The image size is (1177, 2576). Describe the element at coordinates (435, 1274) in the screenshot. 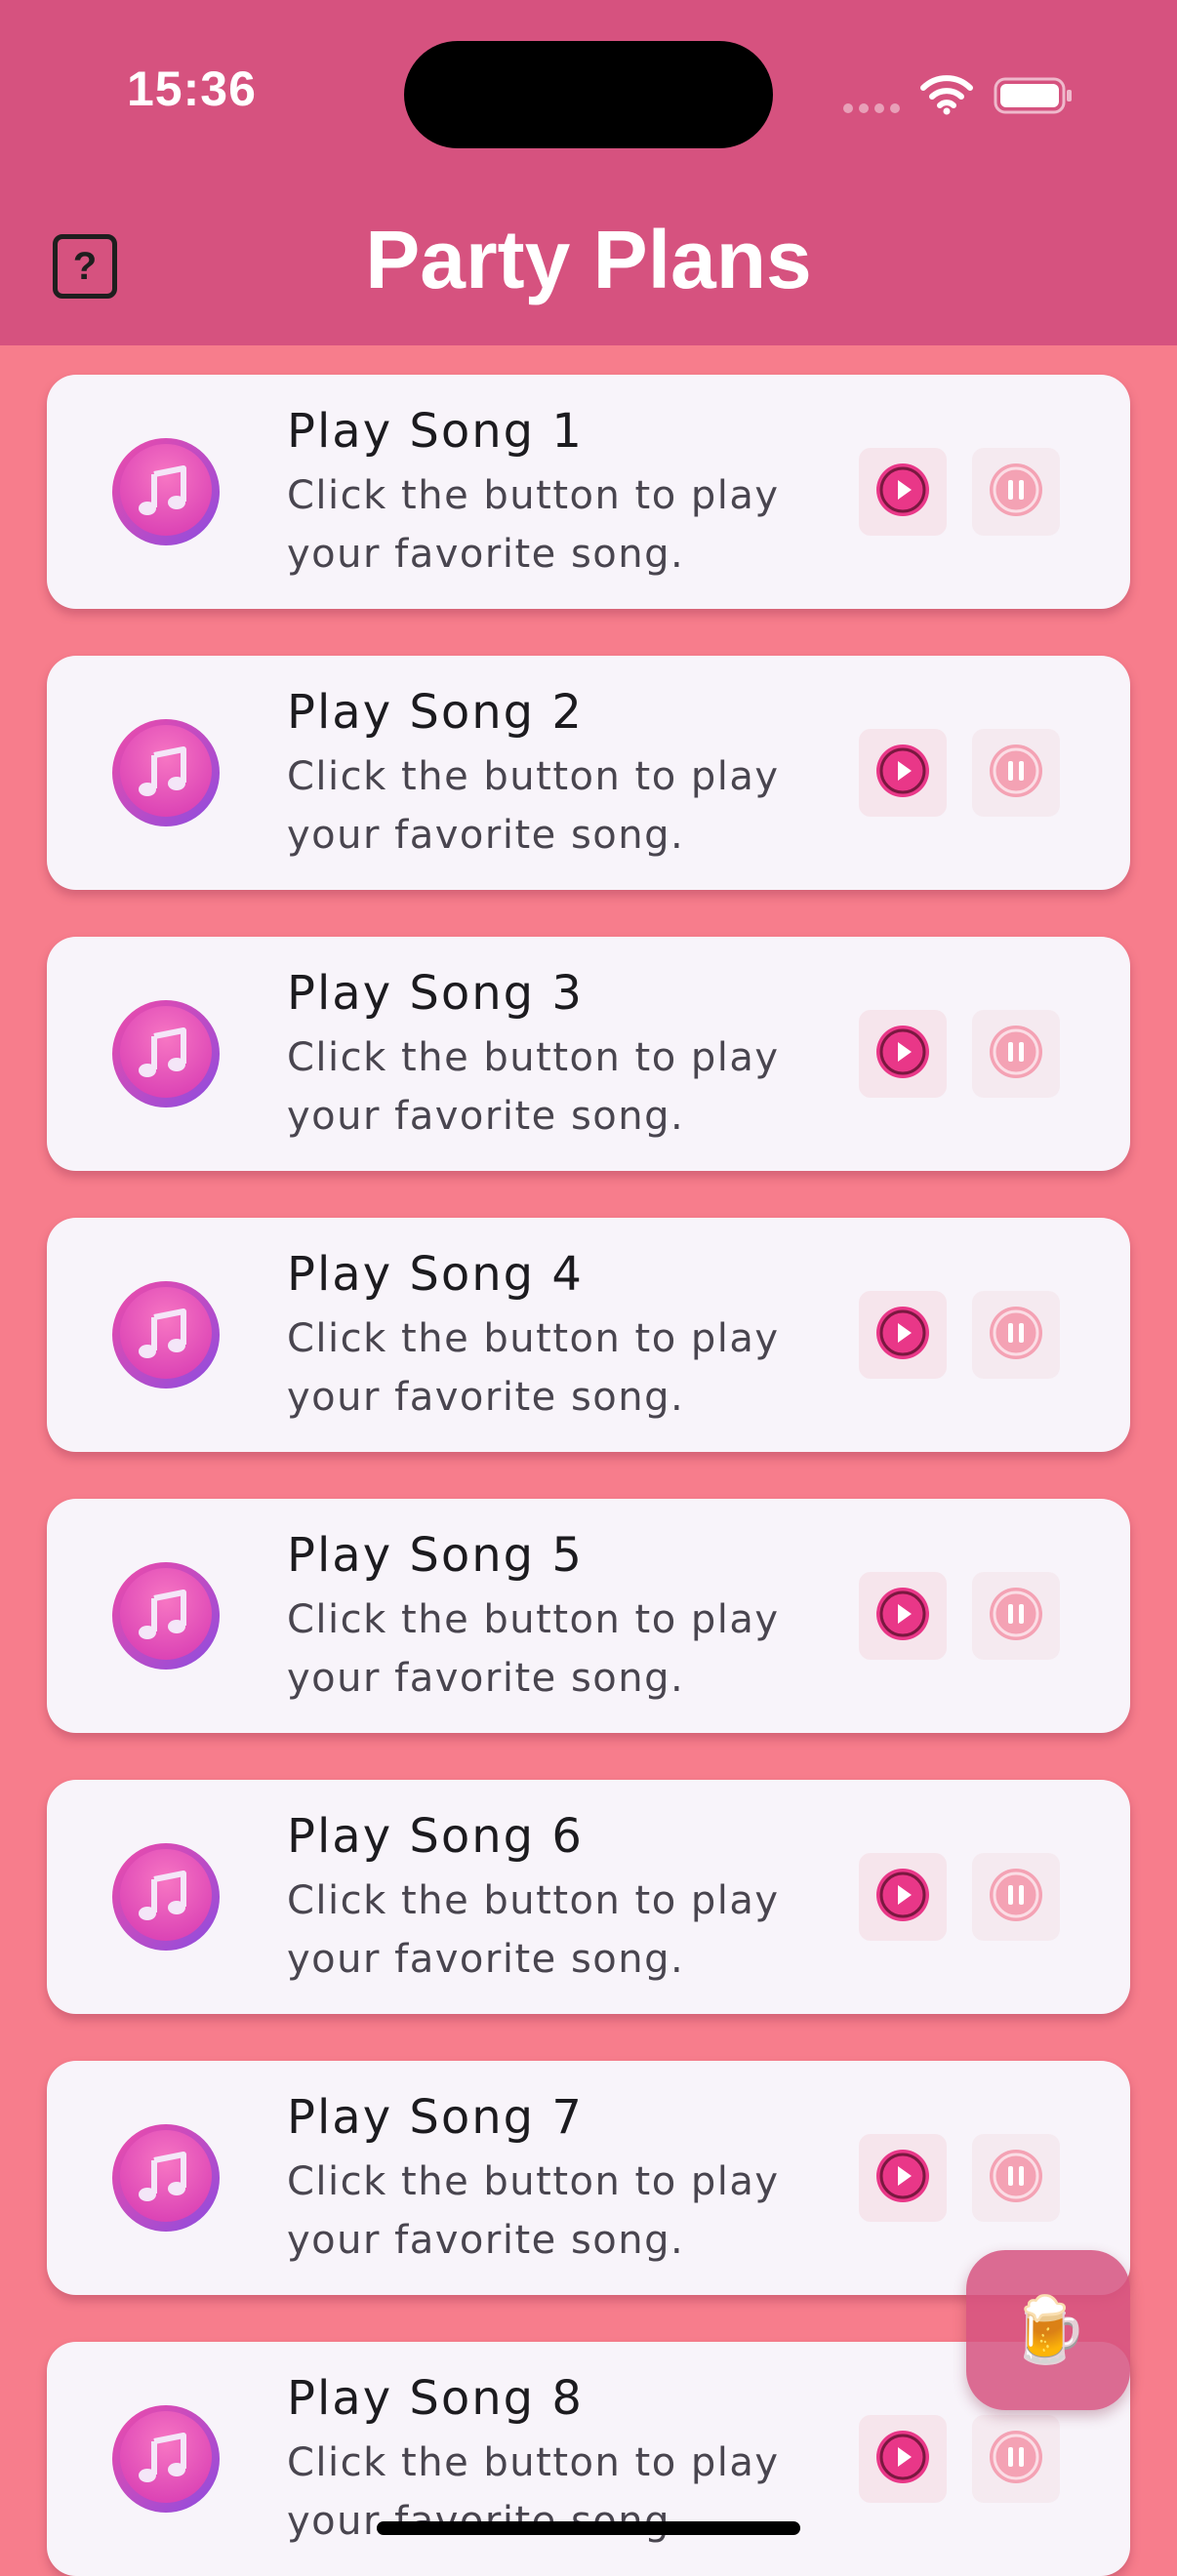

I see `song-title: Play Song 4` at that location.